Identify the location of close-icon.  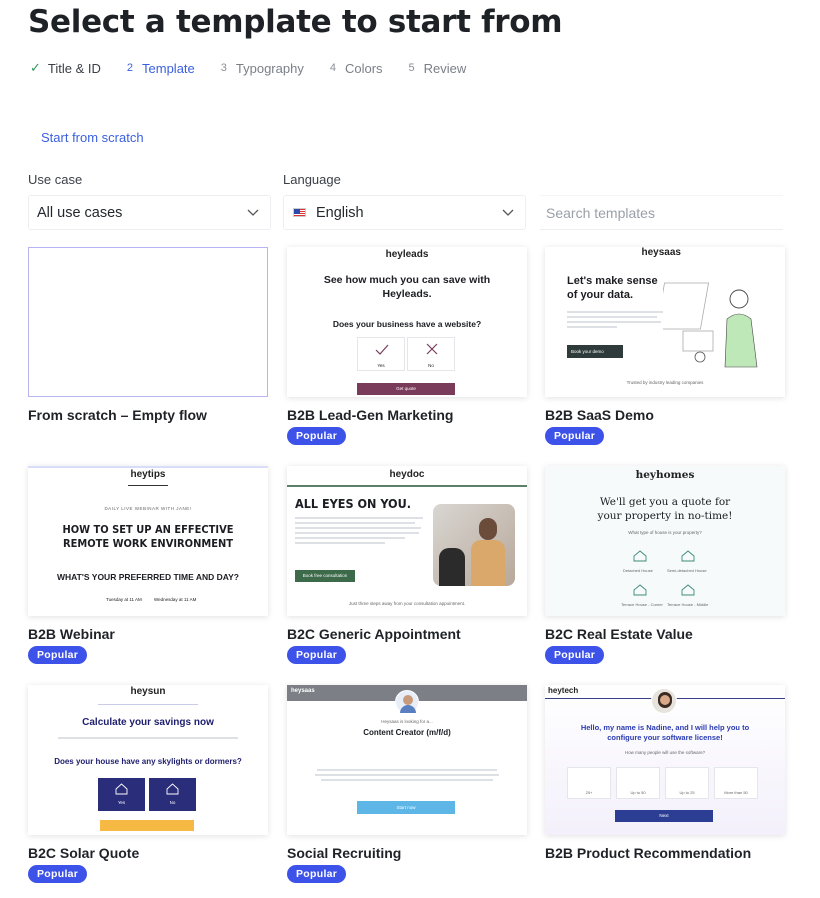
(432, 349).